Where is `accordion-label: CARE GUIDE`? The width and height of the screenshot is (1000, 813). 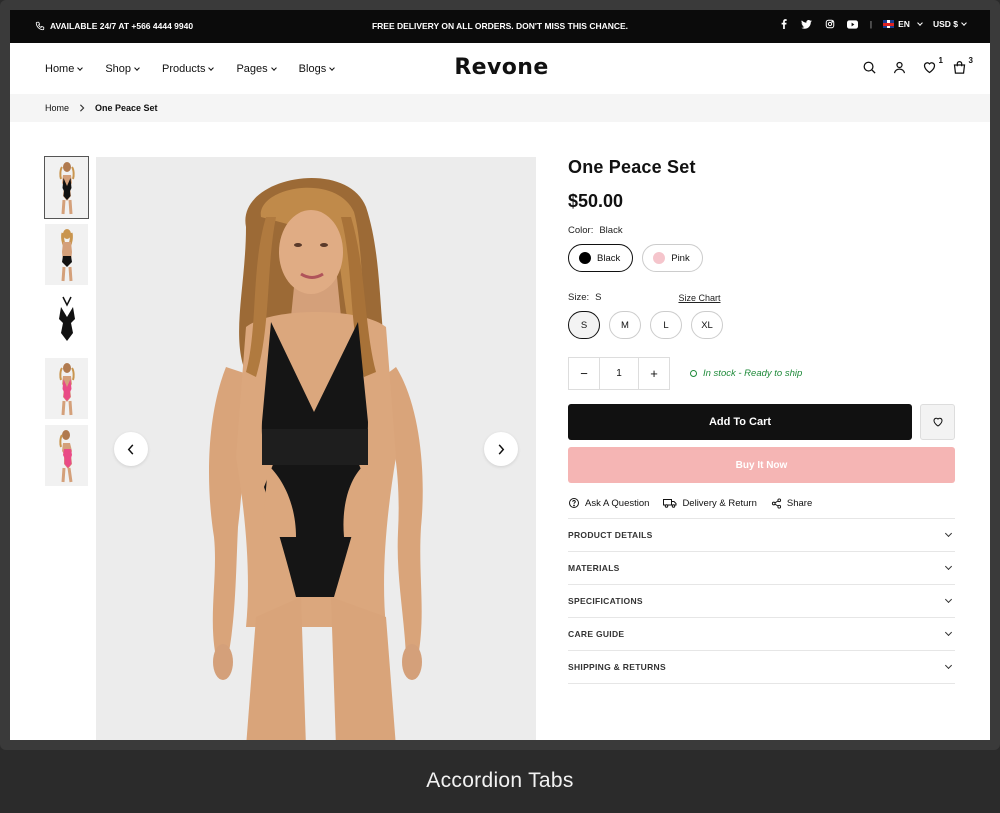 accordion-label: CARE GUIDE is located at coordinates (596, 634).